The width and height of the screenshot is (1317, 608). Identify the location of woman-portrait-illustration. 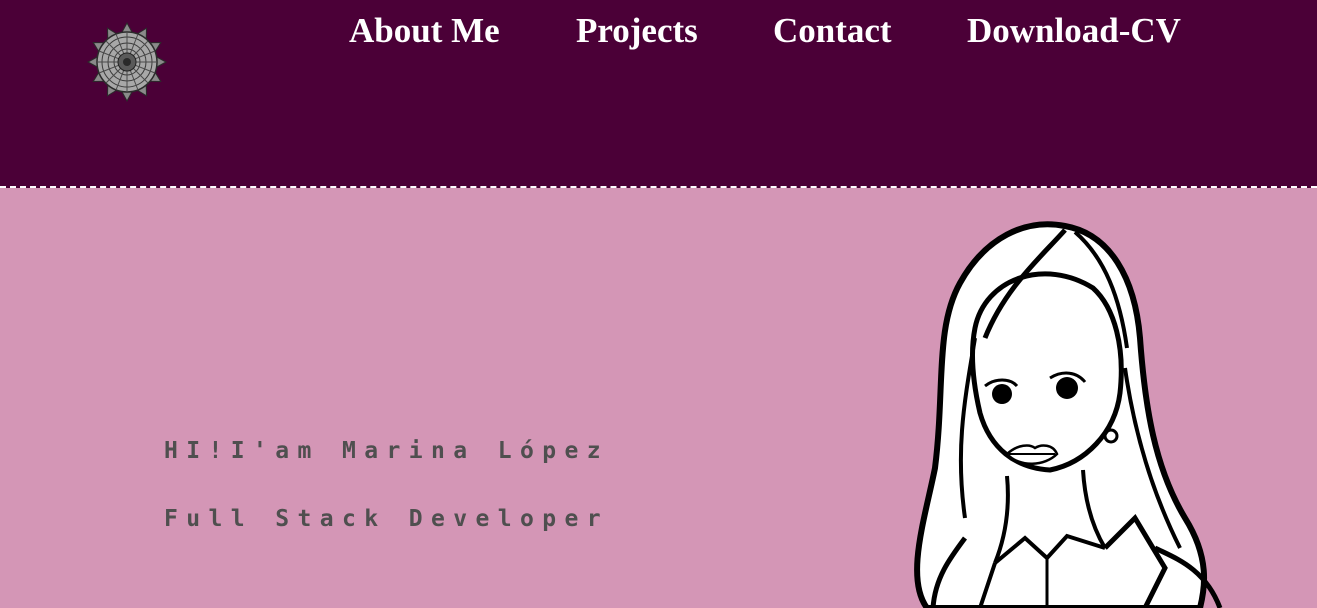
(1068, 414).